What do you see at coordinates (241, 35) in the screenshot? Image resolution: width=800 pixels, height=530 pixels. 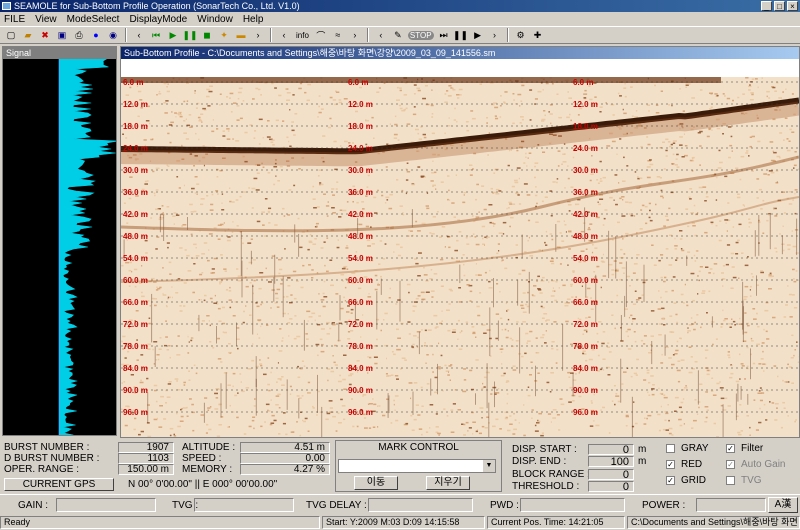 I see `minus-icon: ▬` at bounding box center [241, 35].